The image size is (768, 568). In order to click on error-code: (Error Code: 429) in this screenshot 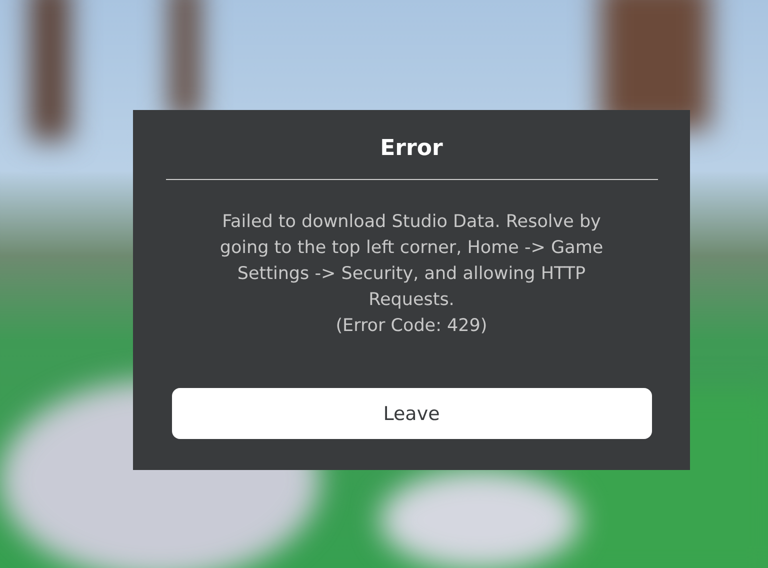, I will do `click(411, 326)`.